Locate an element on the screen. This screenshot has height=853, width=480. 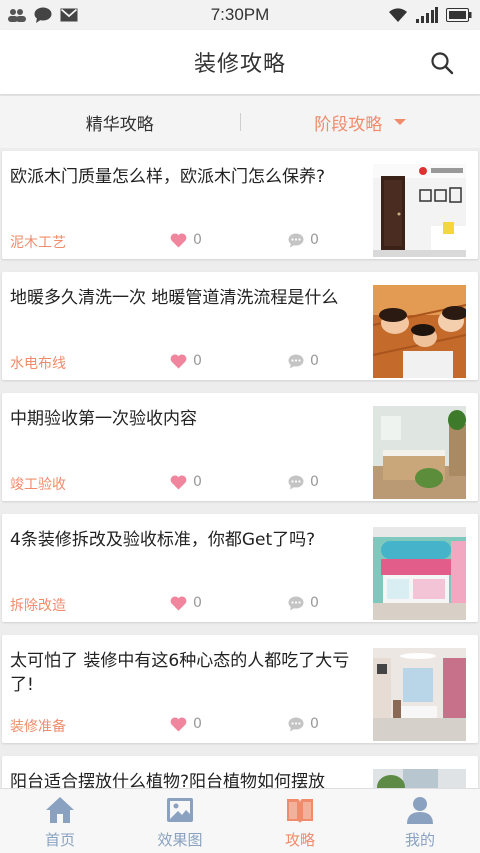
mail-icon is located at coordinates (69, 15).